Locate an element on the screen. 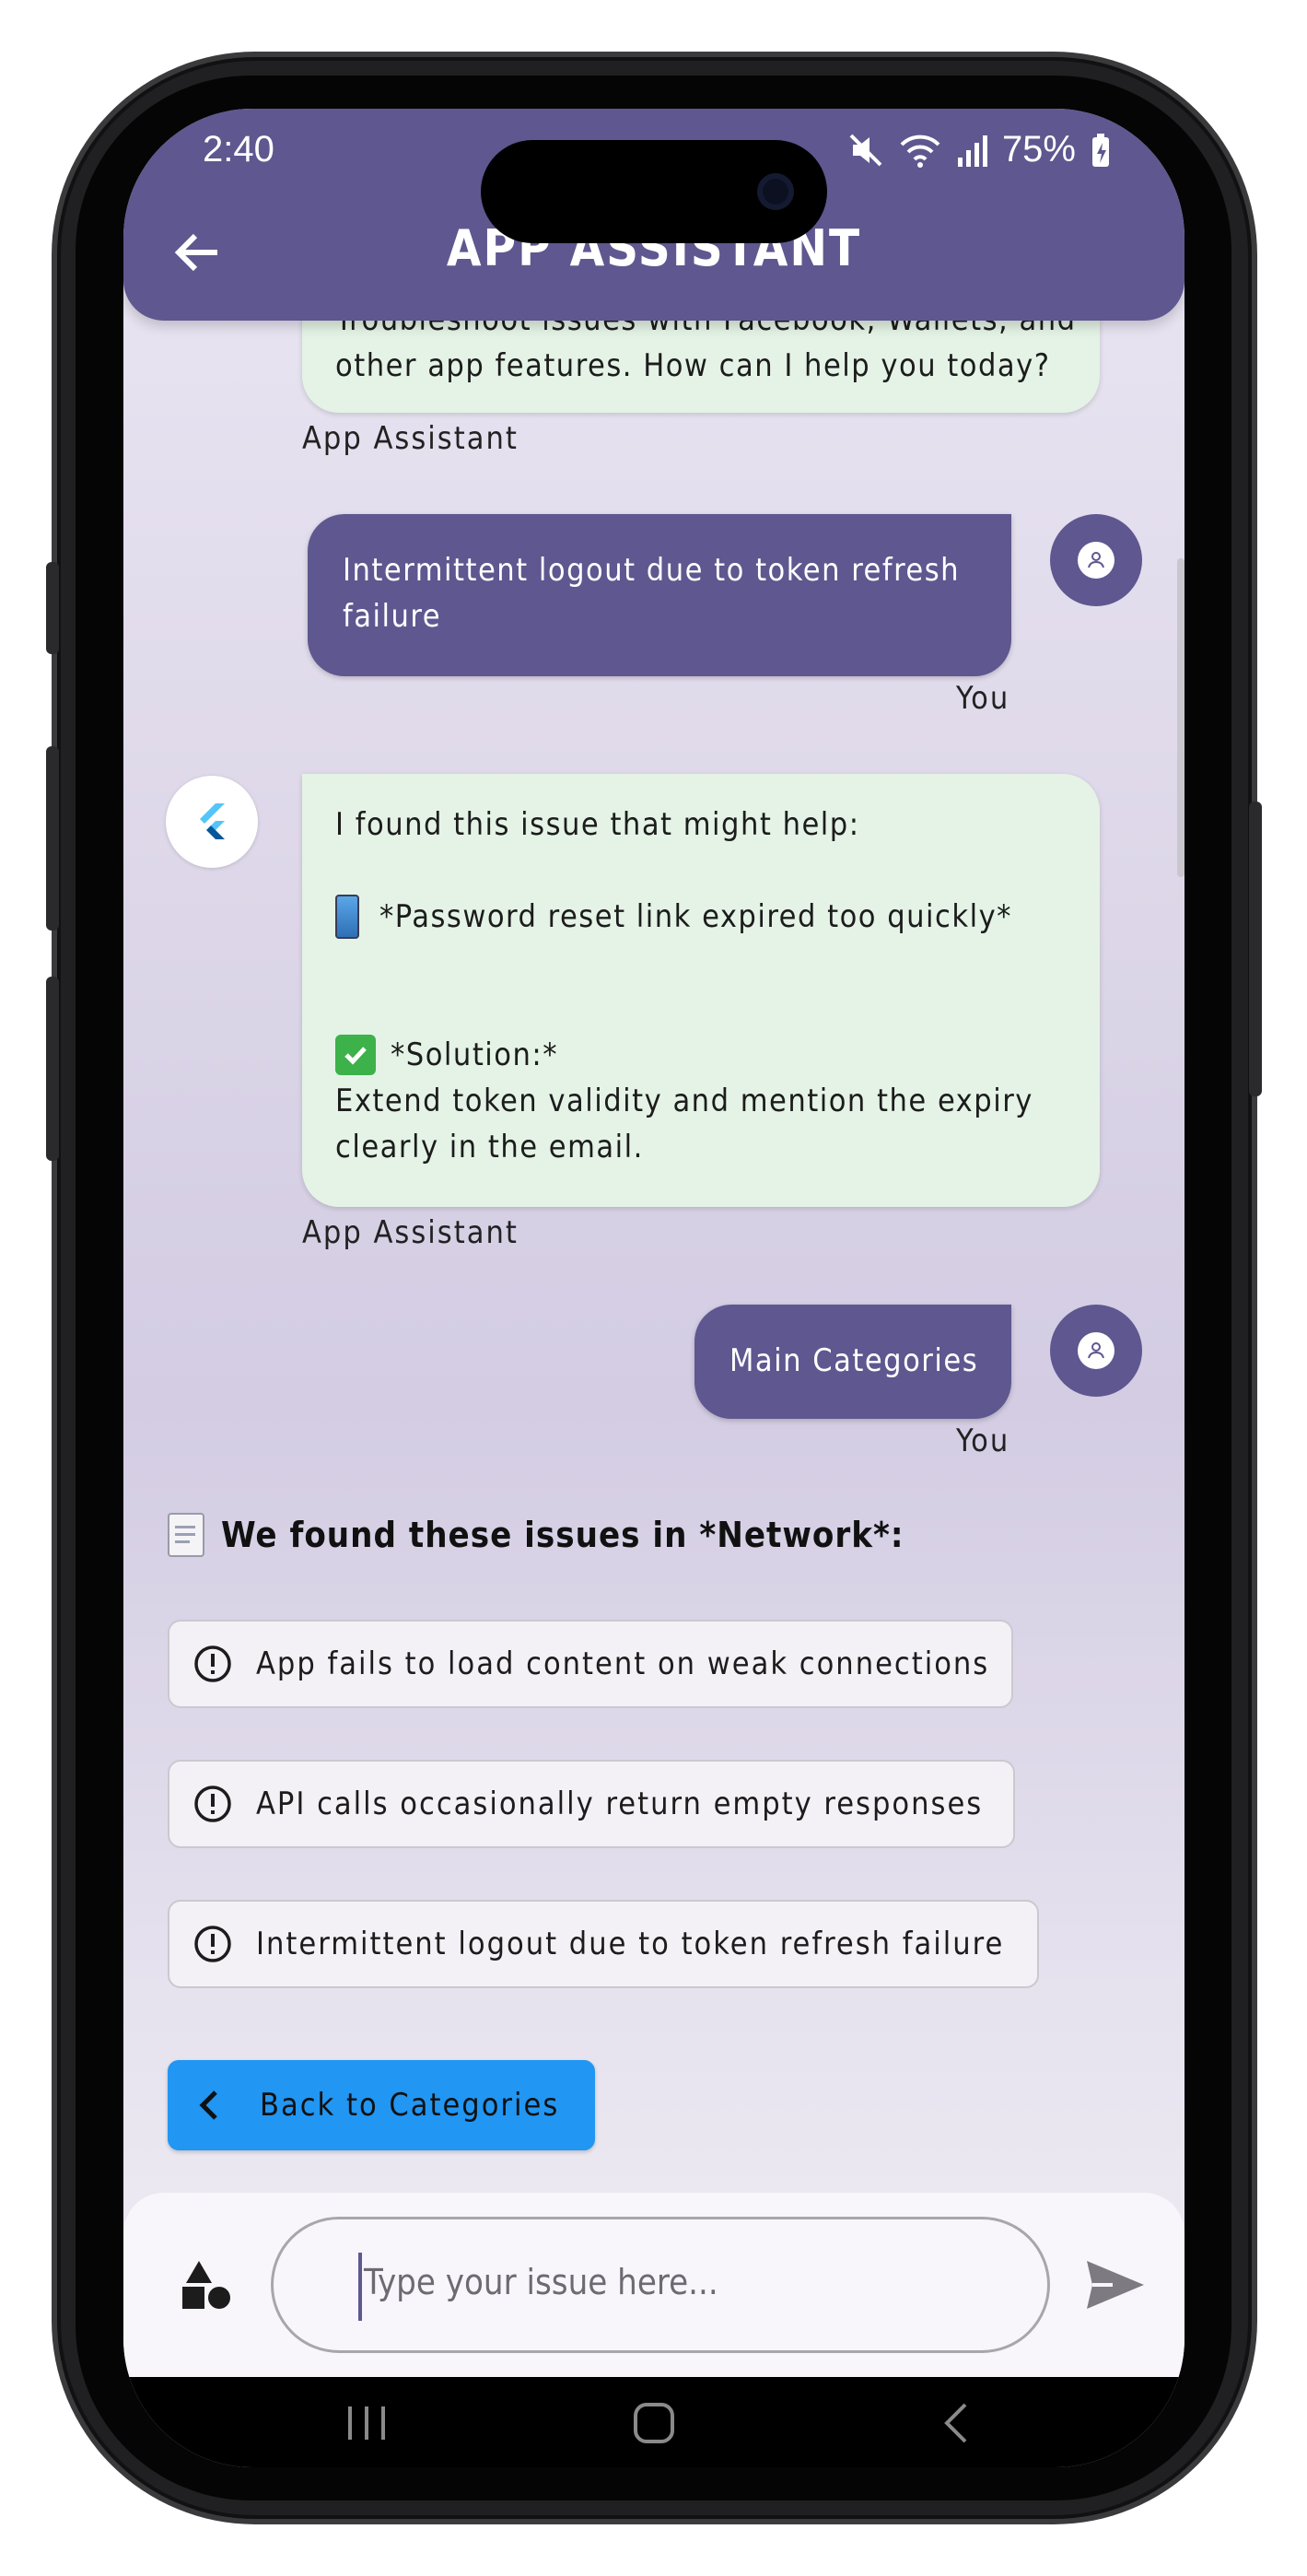 This screenshot has width=1307, height=2576. scrollbar is located at coordinates (1180, 717).